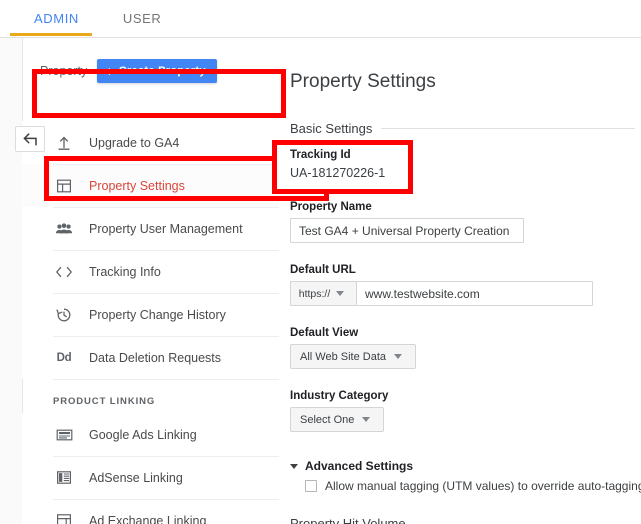 This screenshot has width=641, height=524. Describe the element at coordinates (320, 19) in the screenshot. I see `top-tab-bar: ADMIN USER` at that location.